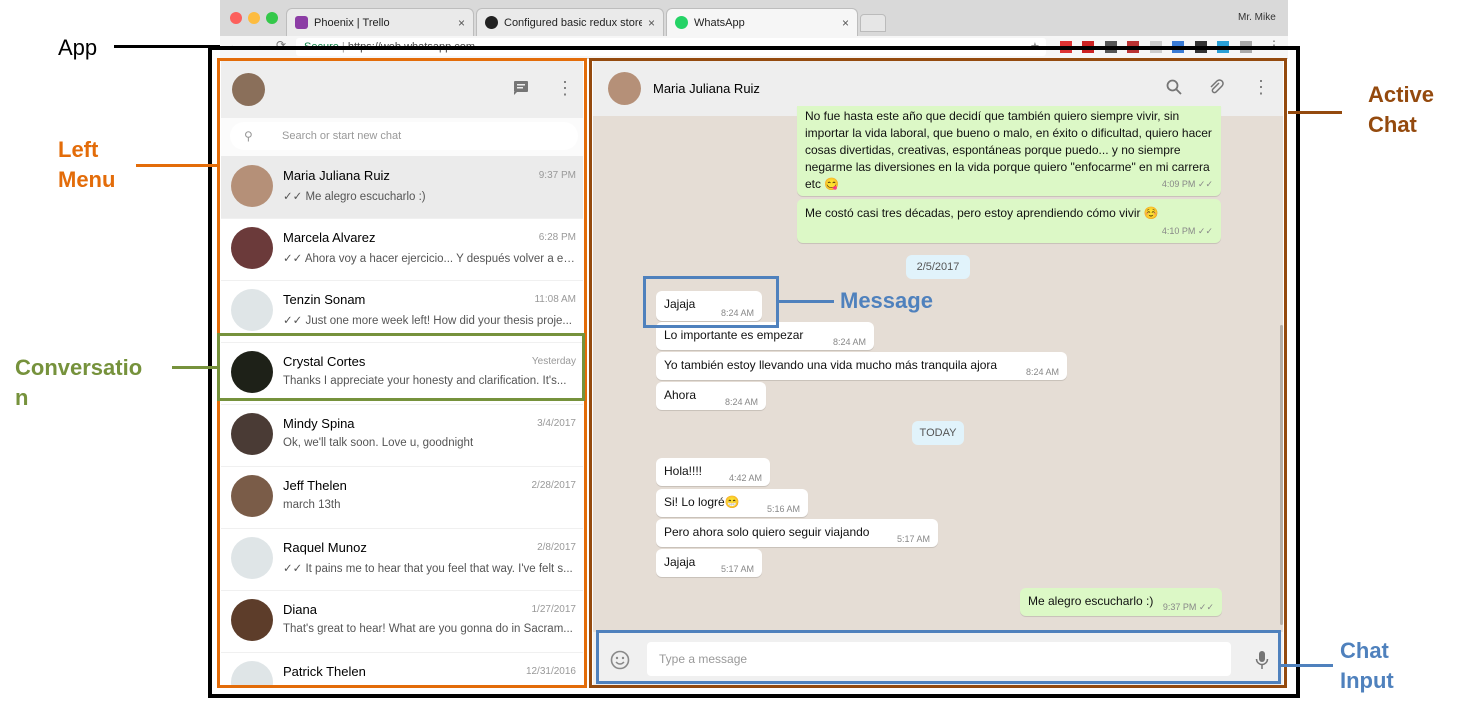 This screenshot has height=711, width=1468. I want to click on annotation-chat-input: Chat Input, so click(1367, 665).